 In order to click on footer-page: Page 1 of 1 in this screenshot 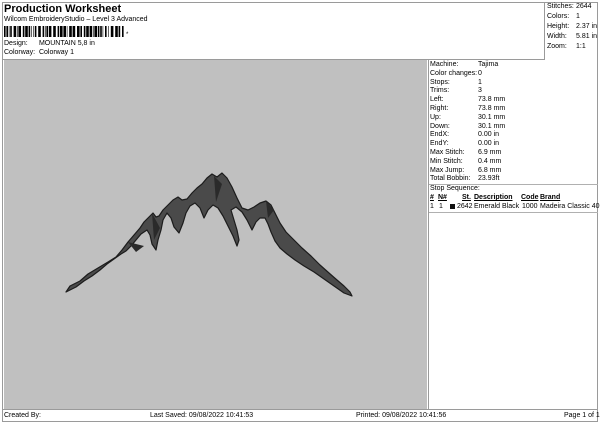, I will do `click(582, 415)`.